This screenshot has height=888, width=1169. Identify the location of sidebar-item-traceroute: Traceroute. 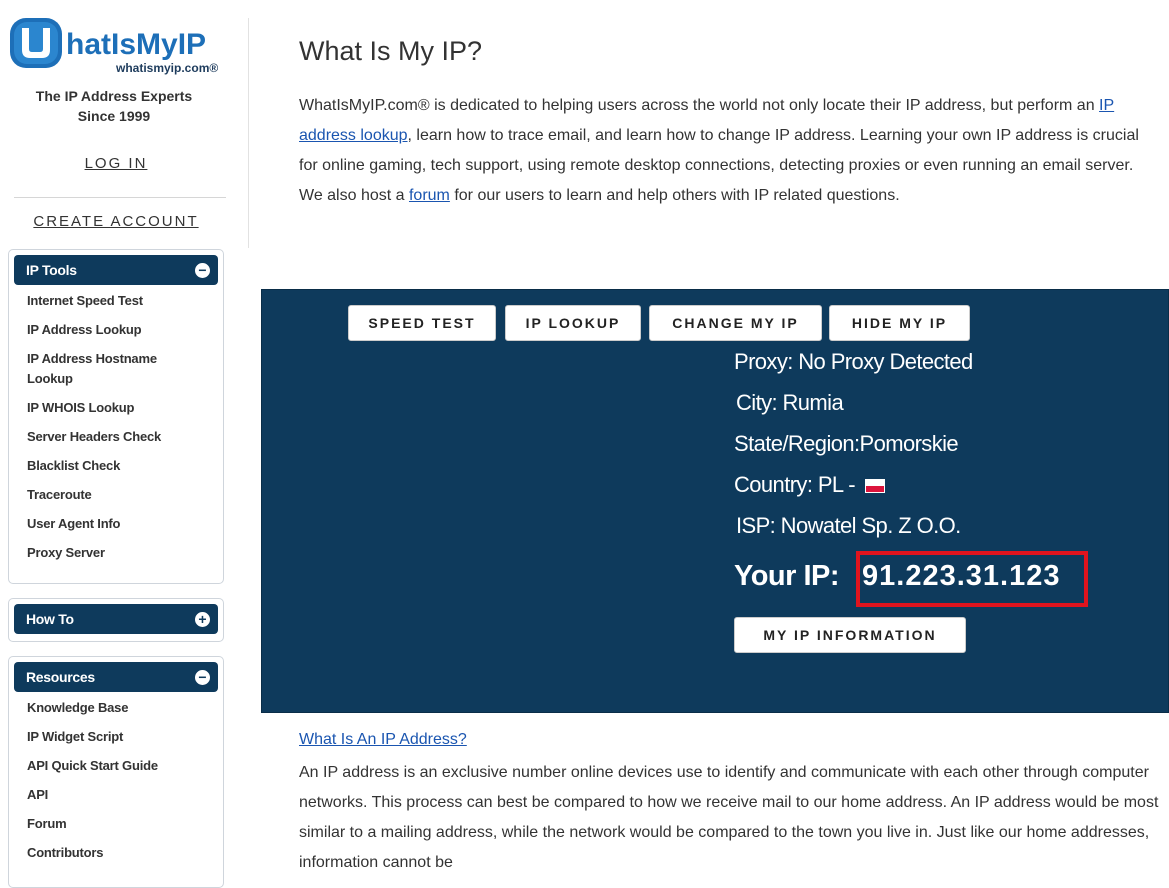
(116, 495).